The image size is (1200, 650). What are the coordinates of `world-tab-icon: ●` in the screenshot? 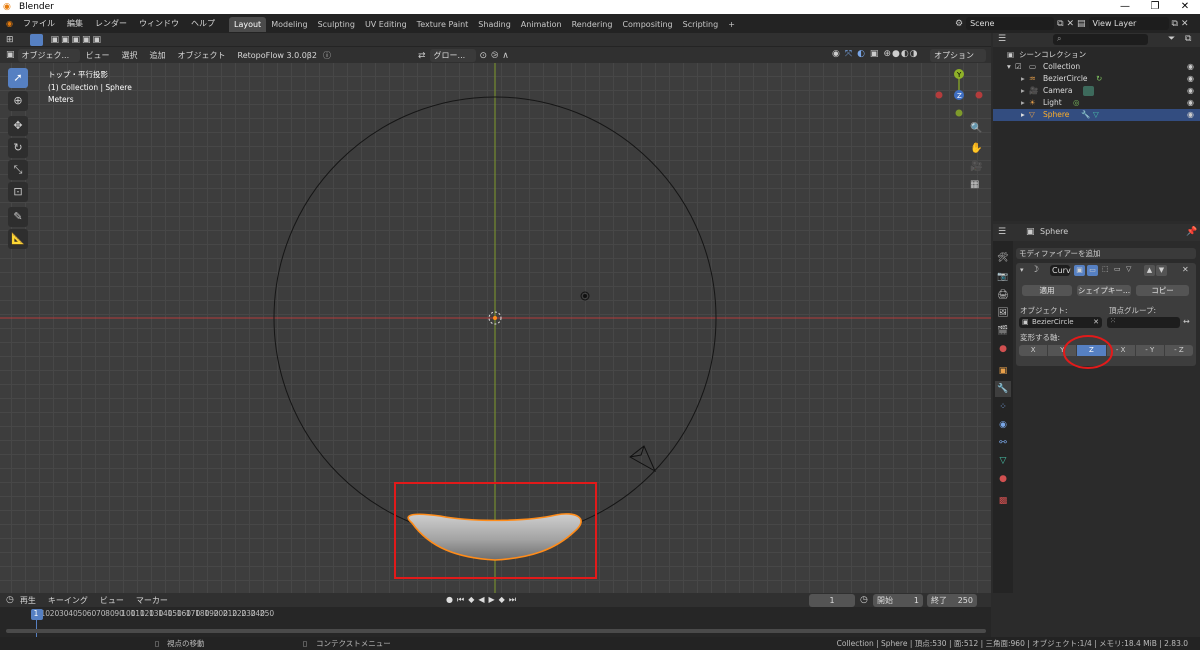 It's located at (1003, 349).